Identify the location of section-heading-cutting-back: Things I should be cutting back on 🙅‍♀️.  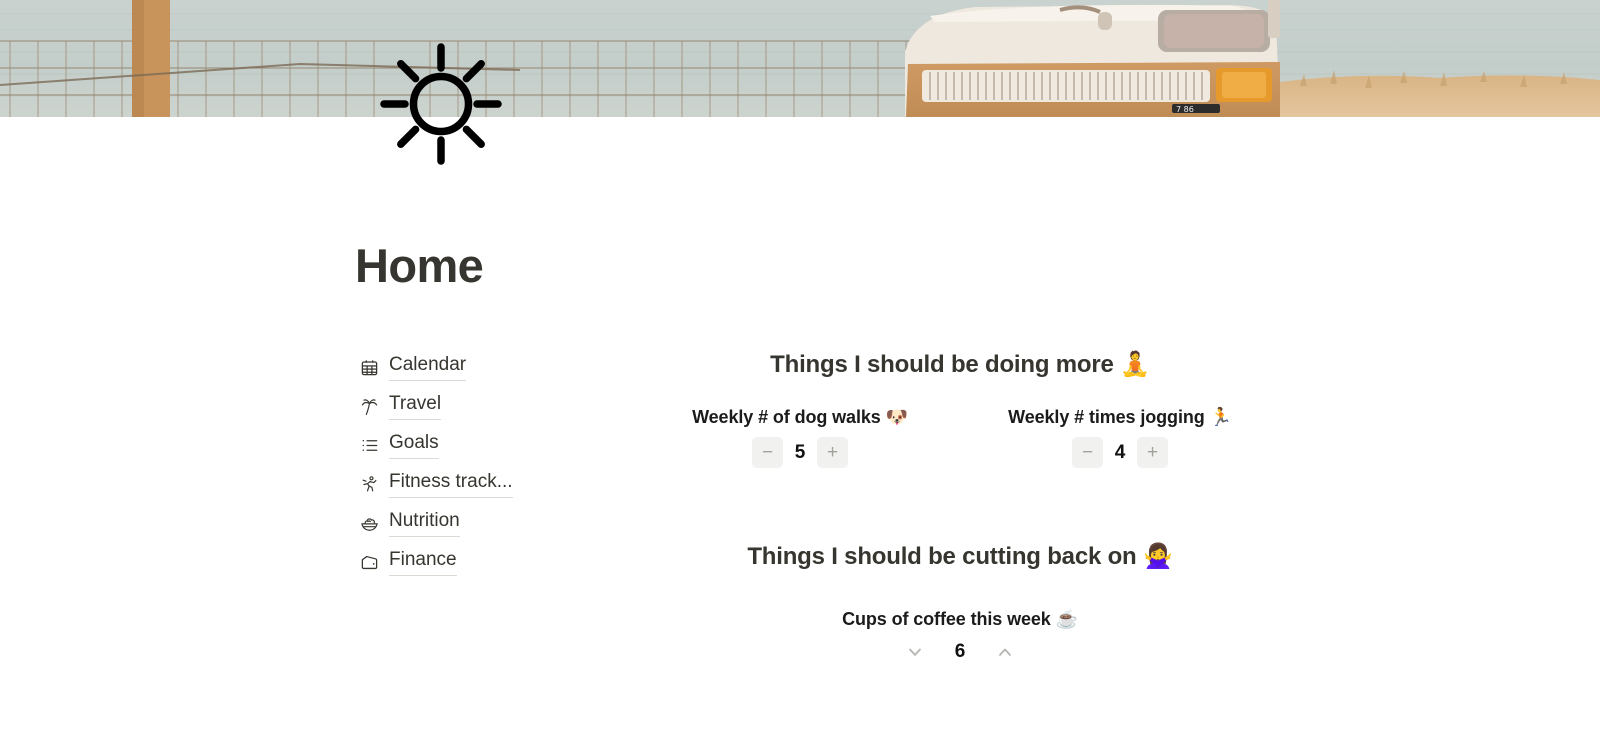
(960, 556).